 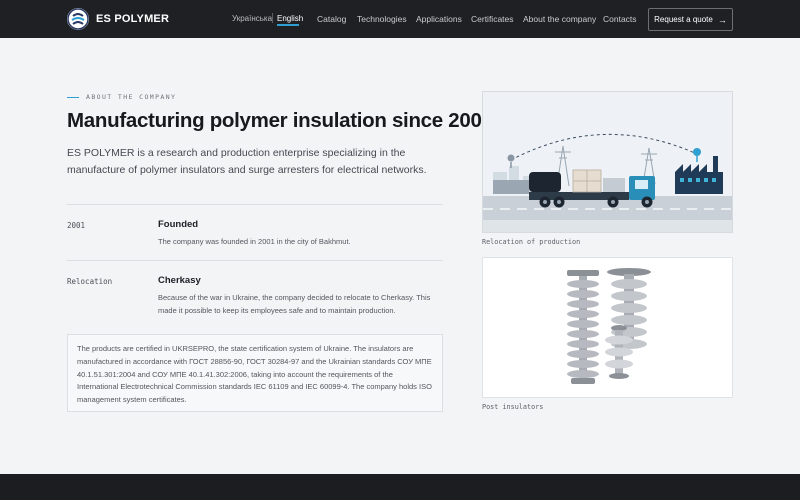 I want to click on arrow-right-icon: →, so click(x=722, y=19).